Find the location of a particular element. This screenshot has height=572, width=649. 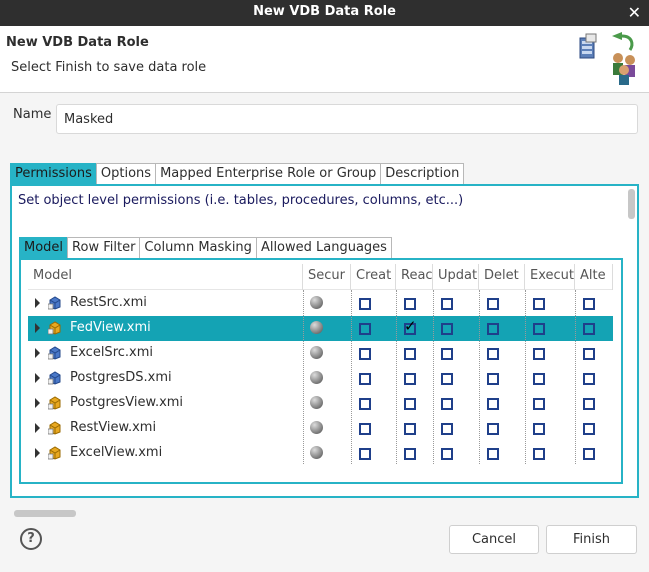

model-name: RestView.xmi is located at coordinates (113, 427).